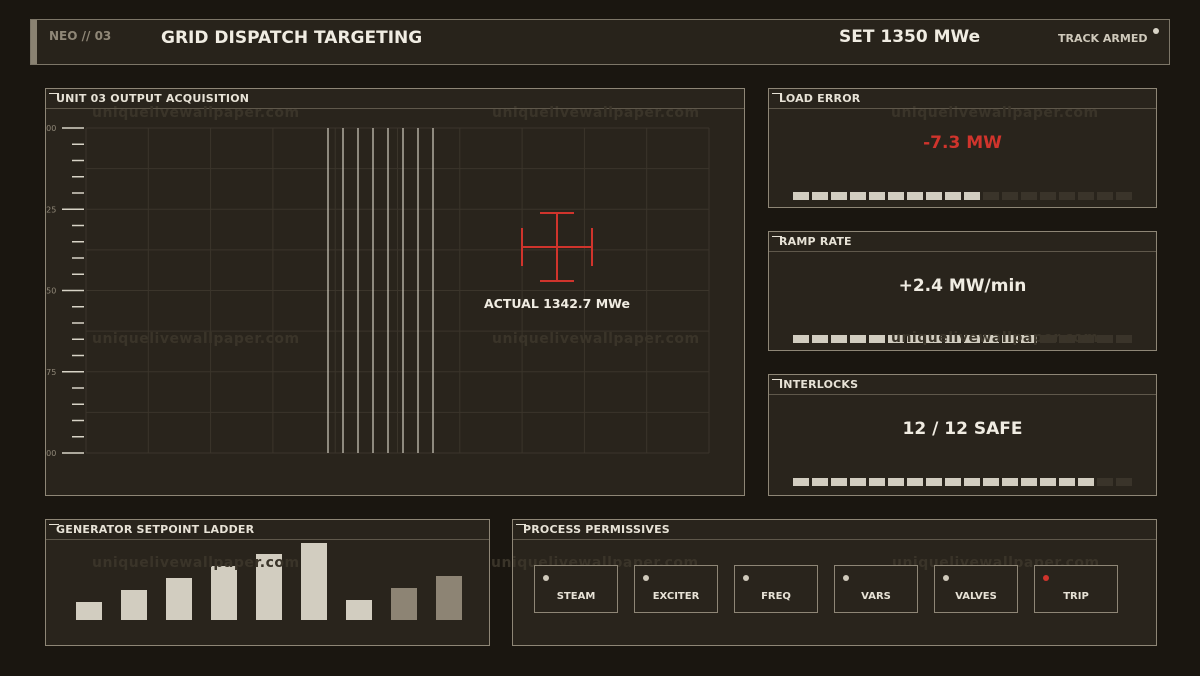  Describe the element at coordinates (962, 99) in the screenshot. I see `load-error-title: LOAD ERROR` at that location.